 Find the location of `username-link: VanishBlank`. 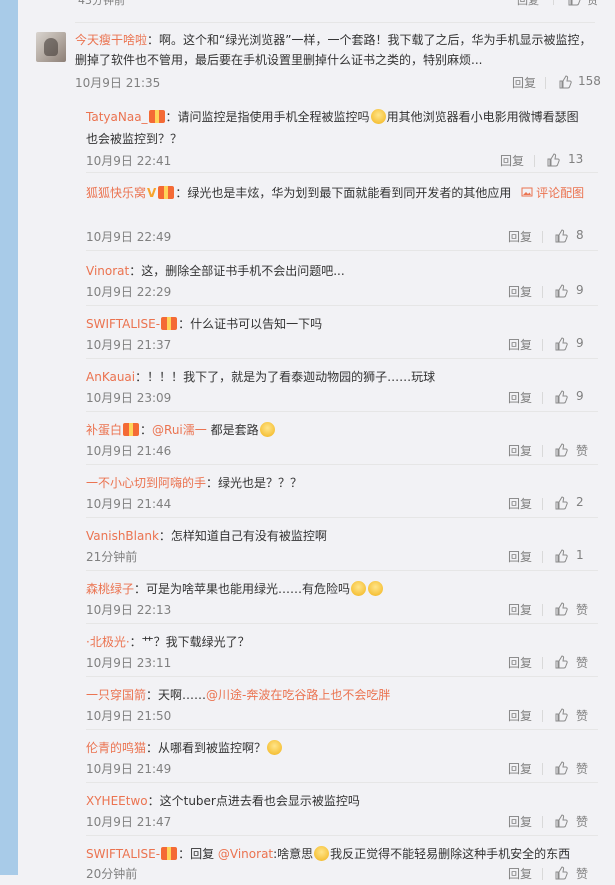

username-link: VanishBlank is located at coordinates (122, 536).